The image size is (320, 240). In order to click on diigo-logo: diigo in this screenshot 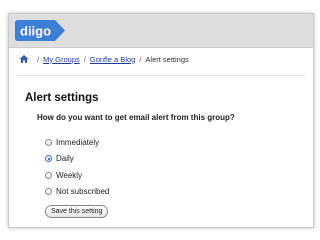, I will do `click(40, 30)`.